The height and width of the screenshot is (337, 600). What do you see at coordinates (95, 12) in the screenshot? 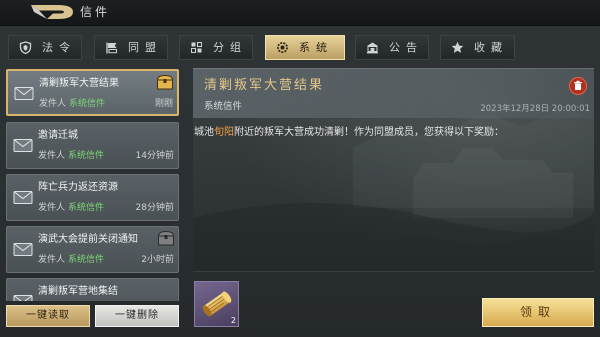
I see `page-title: 信件` at bounding box center [95, 12].